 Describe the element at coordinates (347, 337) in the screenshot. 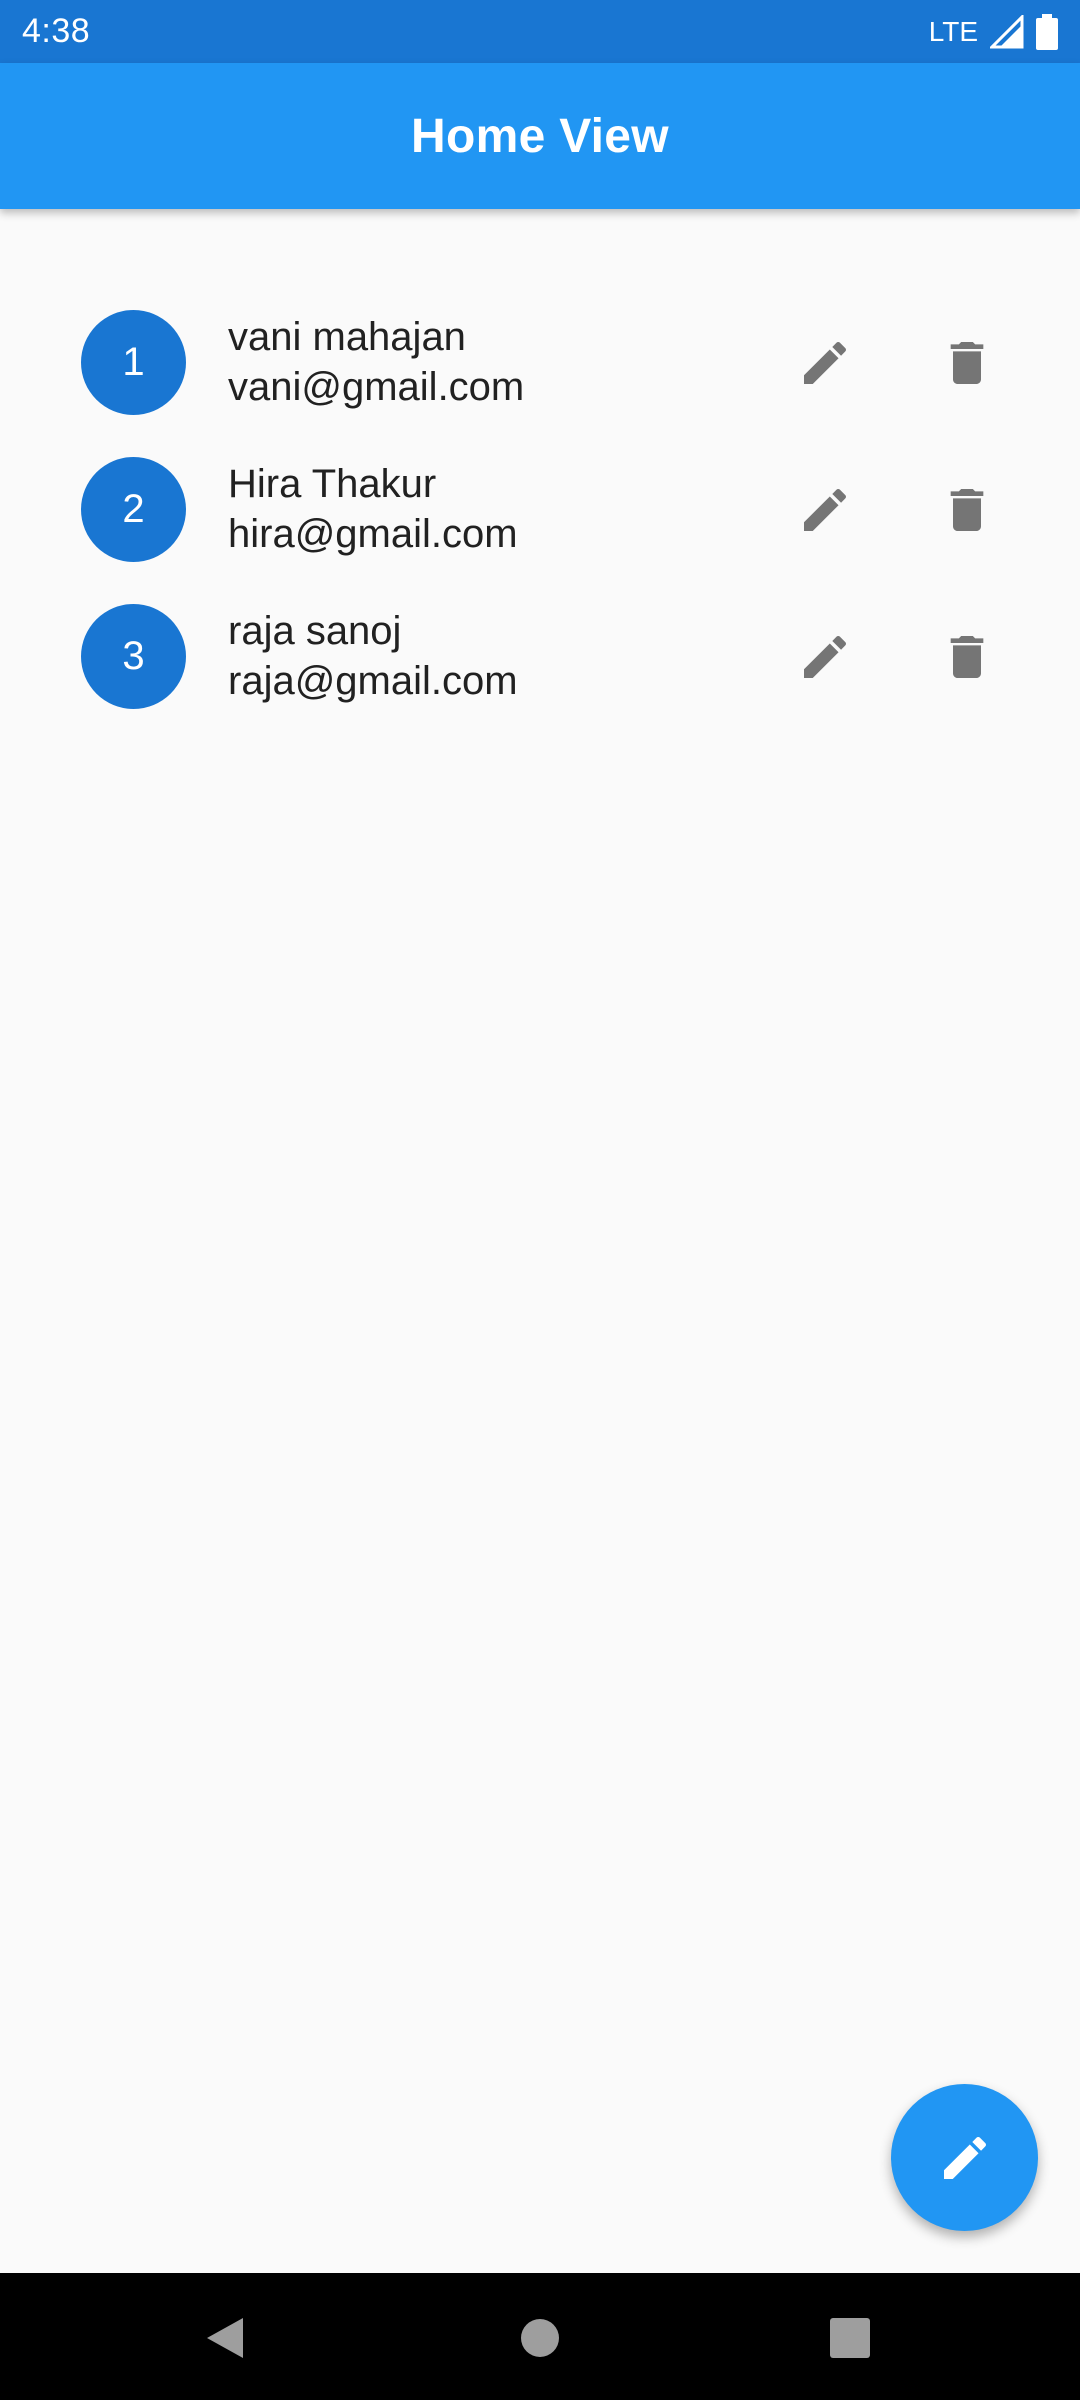

I see `user-name: vani mahajan` at that location.